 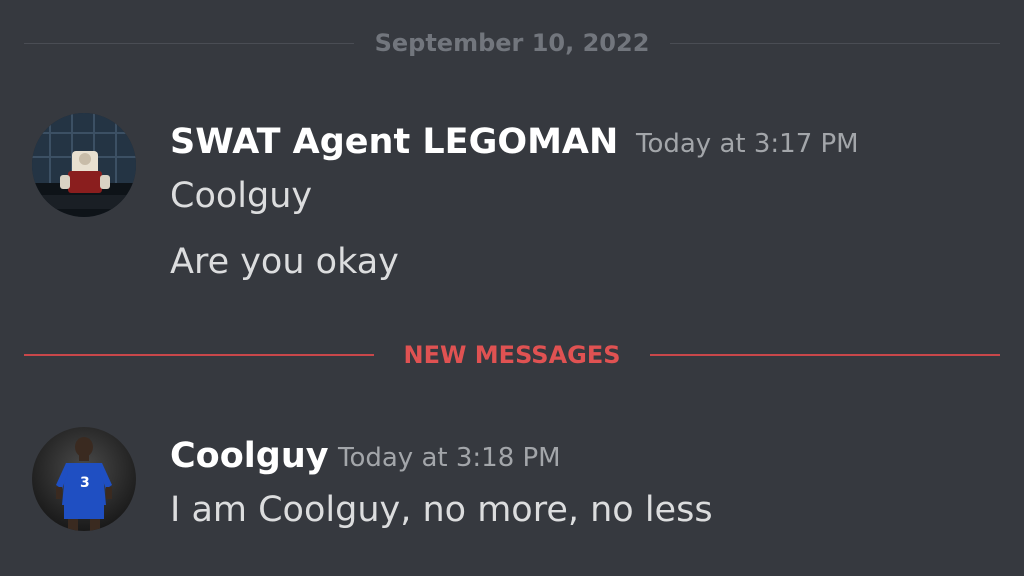 I want to click on message-timestamp: Today at 3:18 PM, so click(x=449, y=458).